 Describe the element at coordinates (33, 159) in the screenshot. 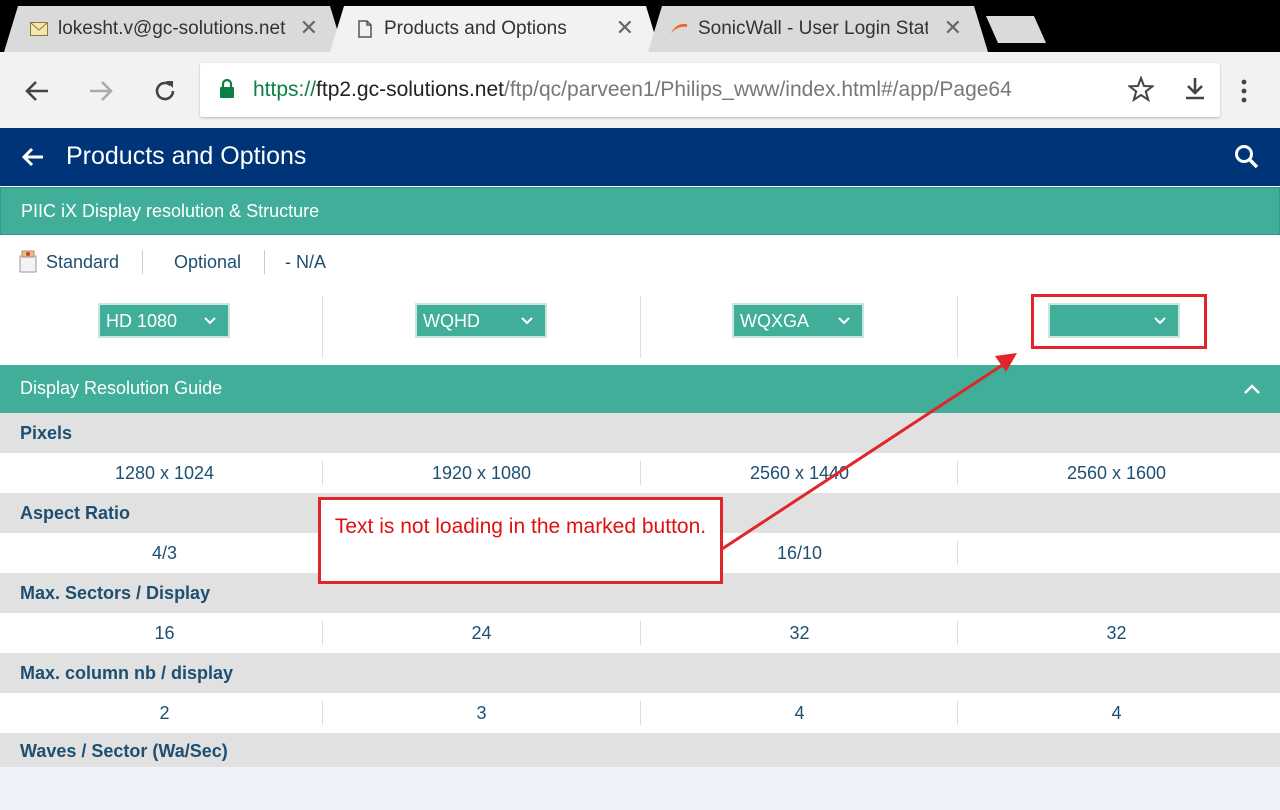

I see `back-arrow-icon` at that location.